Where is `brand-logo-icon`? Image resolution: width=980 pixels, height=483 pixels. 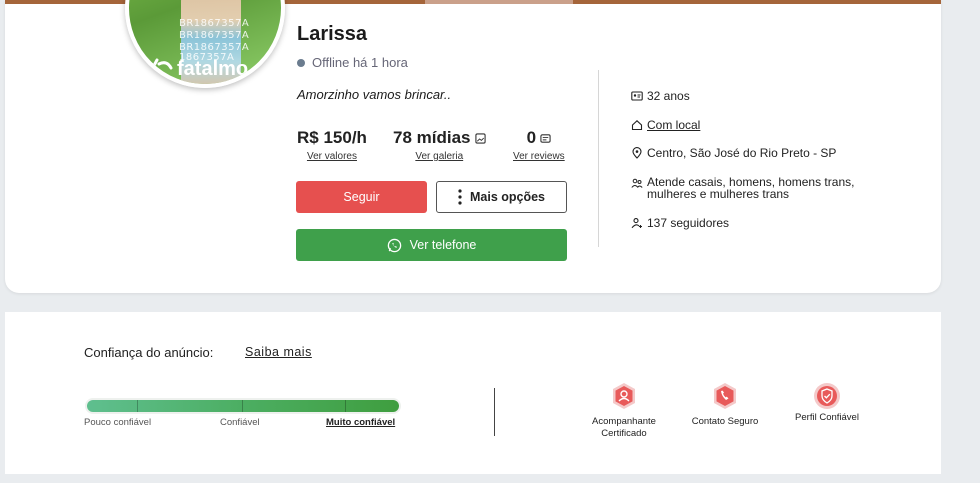
brand-logo-icon is located at coordinates (158, 69).